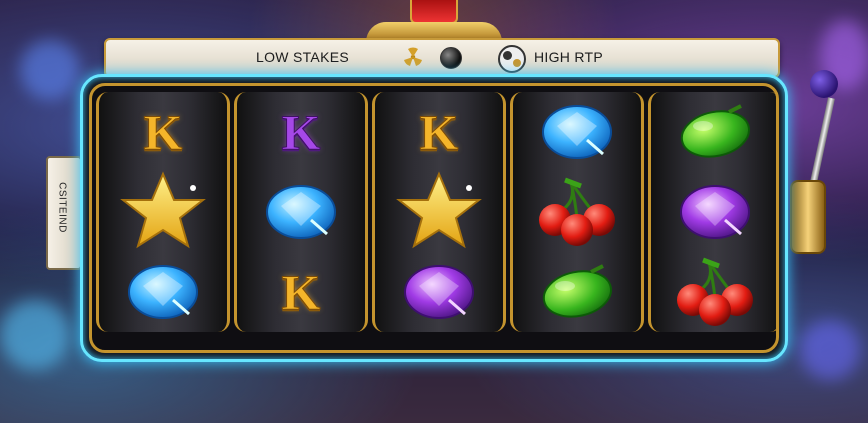 This screenshot has height=423, width=868. I want to click on side-tab: CSITEIND, so click(64, 213).